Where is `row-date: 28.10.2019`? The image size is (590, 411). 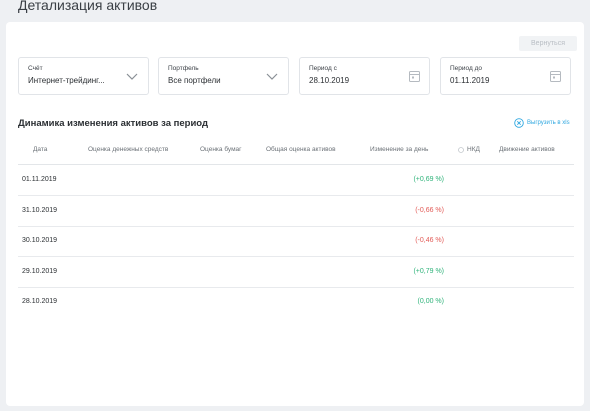
row-date: 28.10.2019 is located at coordinates (40, 301).